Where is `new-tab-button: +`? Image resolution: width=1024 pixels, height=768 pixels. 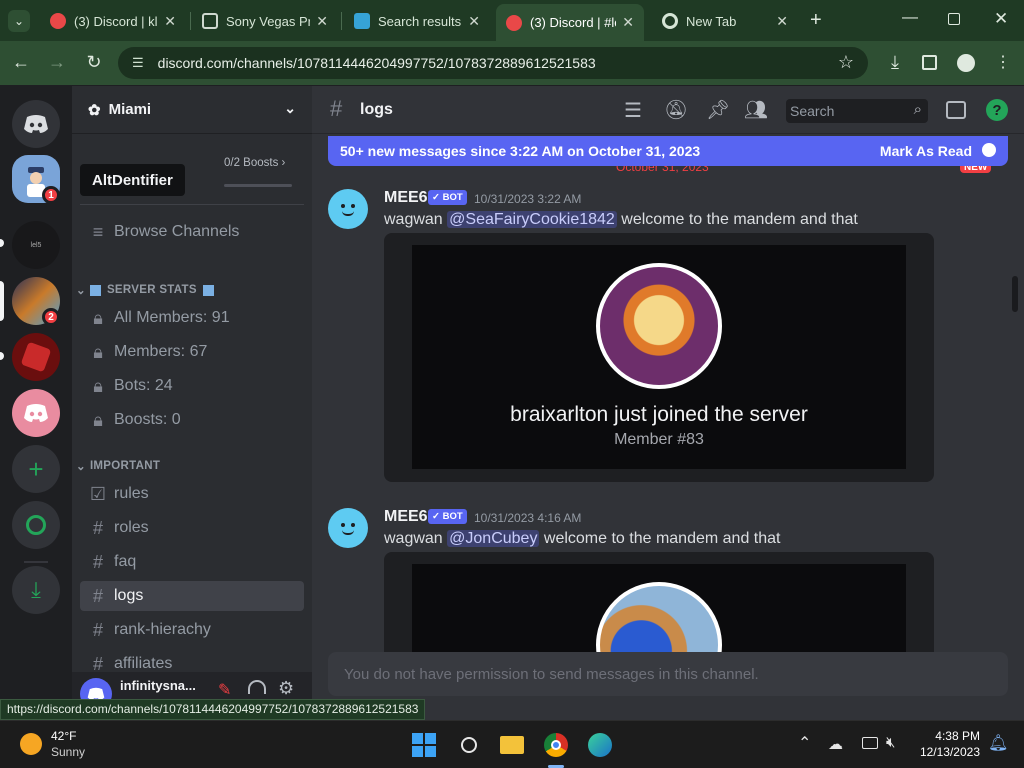 new-tab-button: + is located at coordinates (816, 20).